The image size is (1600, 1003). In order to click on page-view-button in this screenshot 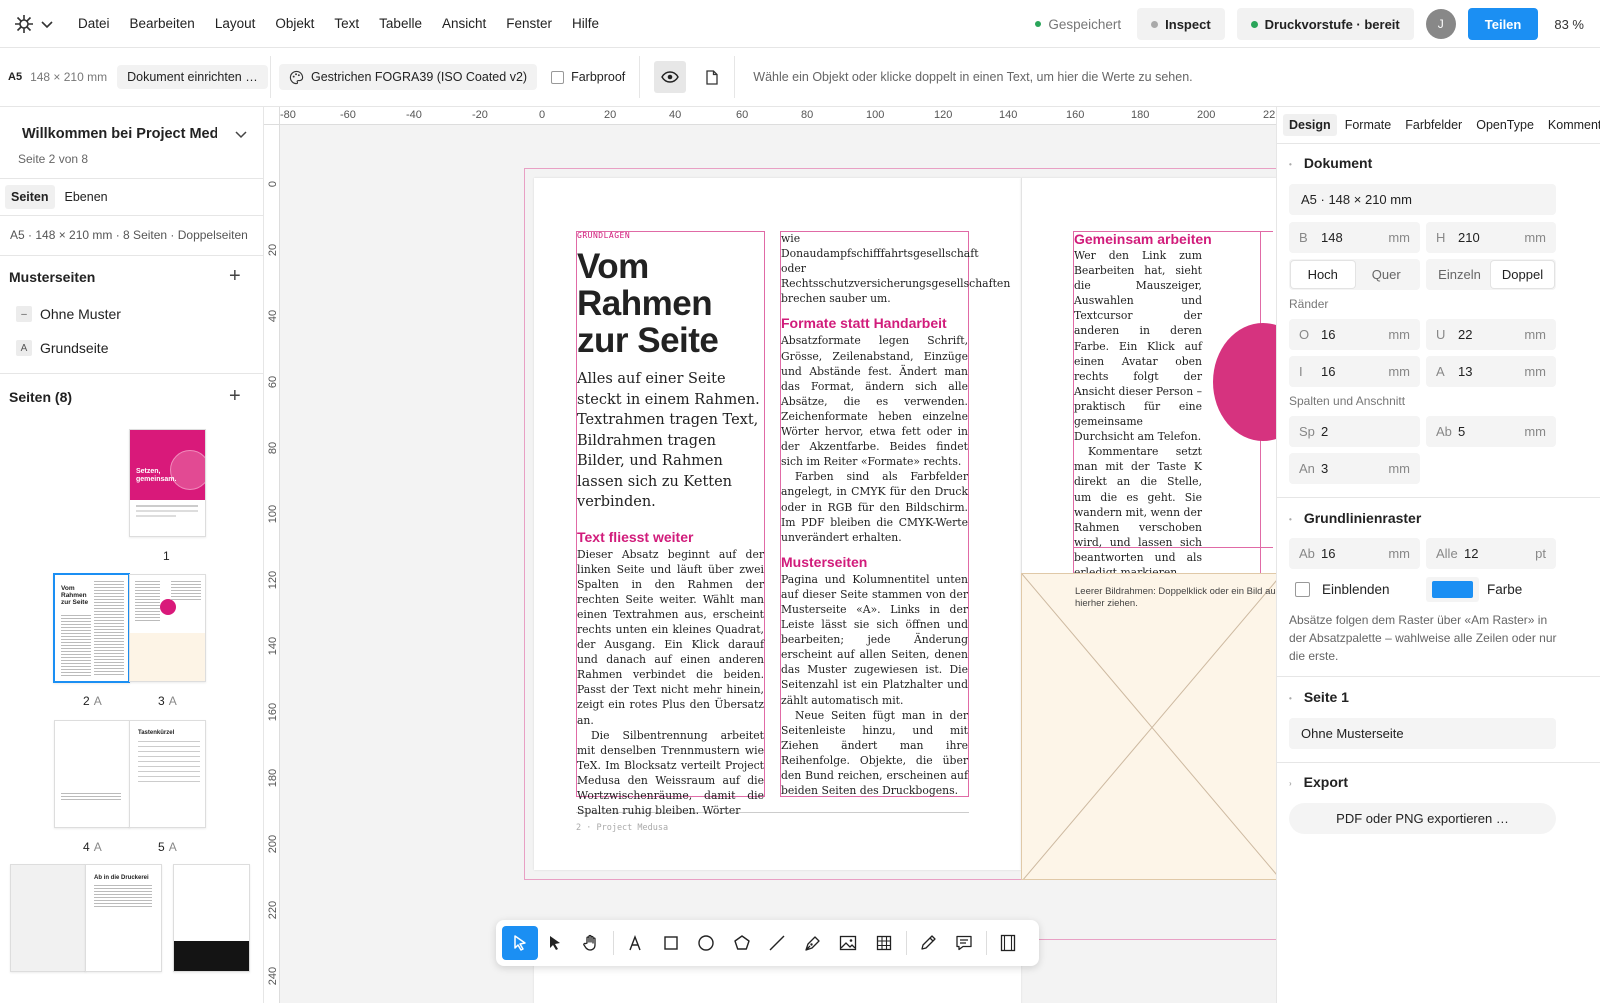, I will do `click(712, 77)`.